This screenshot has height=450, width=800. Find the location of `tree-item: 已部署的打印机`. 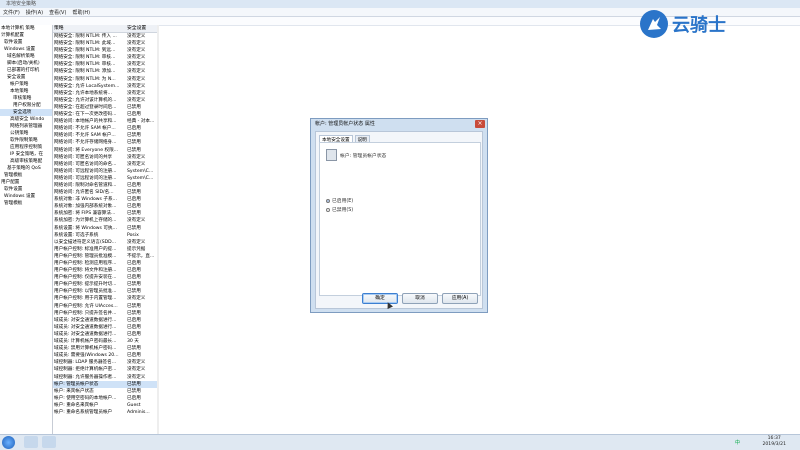

tree-item: 已部署的打印机 is located at coordinates (26, 70).